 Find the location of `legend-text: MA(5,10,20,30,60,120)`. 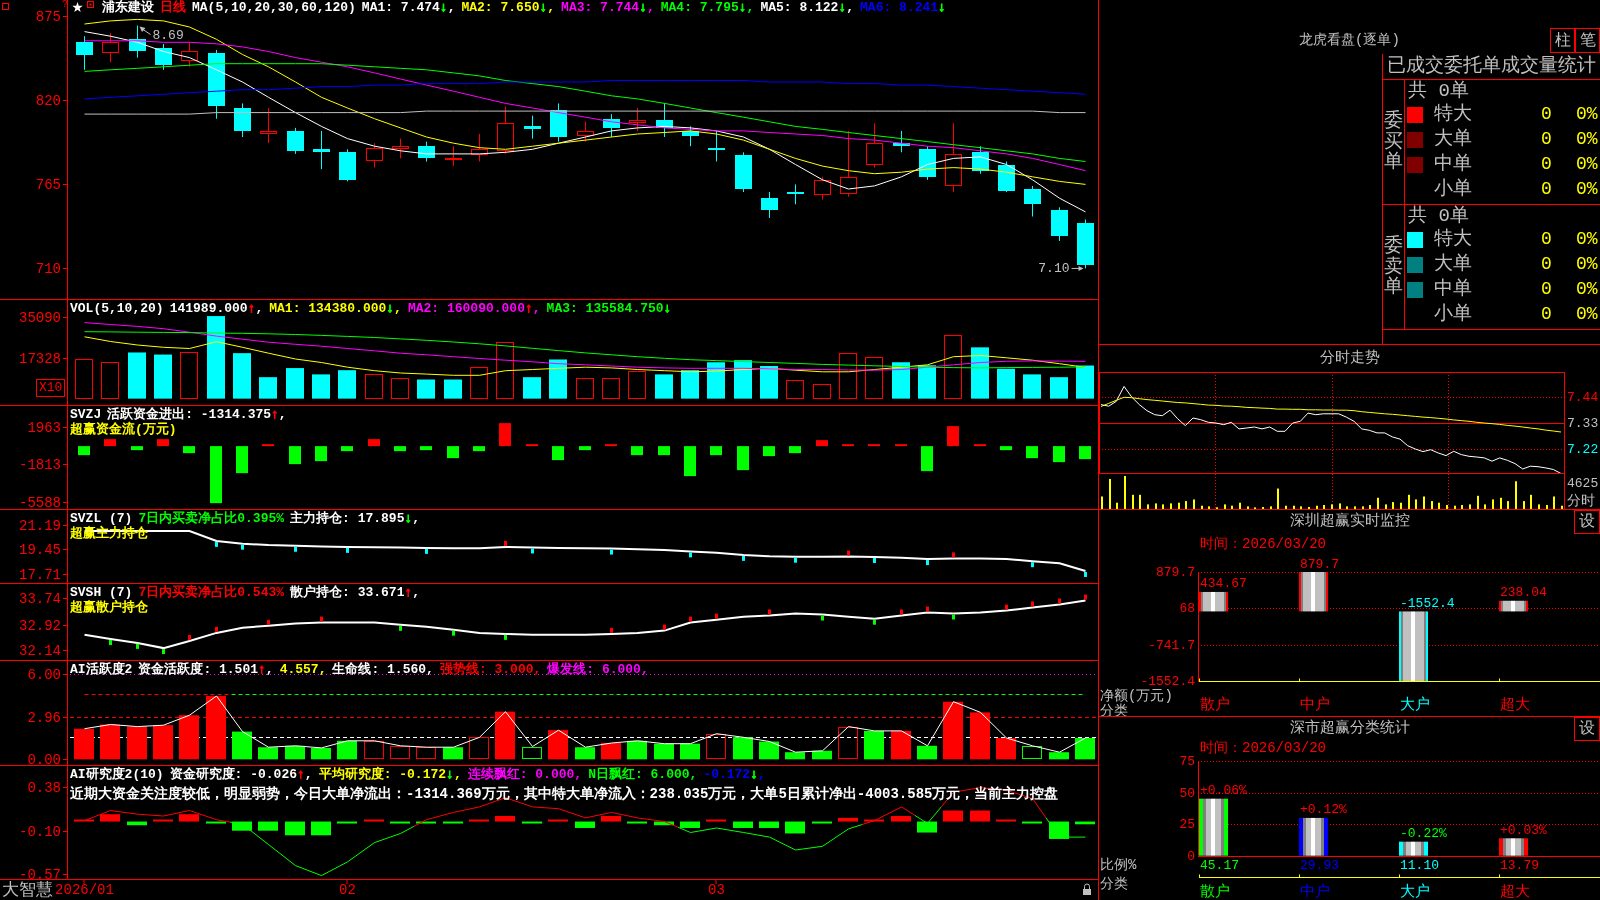

legend-text: MA(5,10,20,30,60,120) is located at coordinates (274, 7).